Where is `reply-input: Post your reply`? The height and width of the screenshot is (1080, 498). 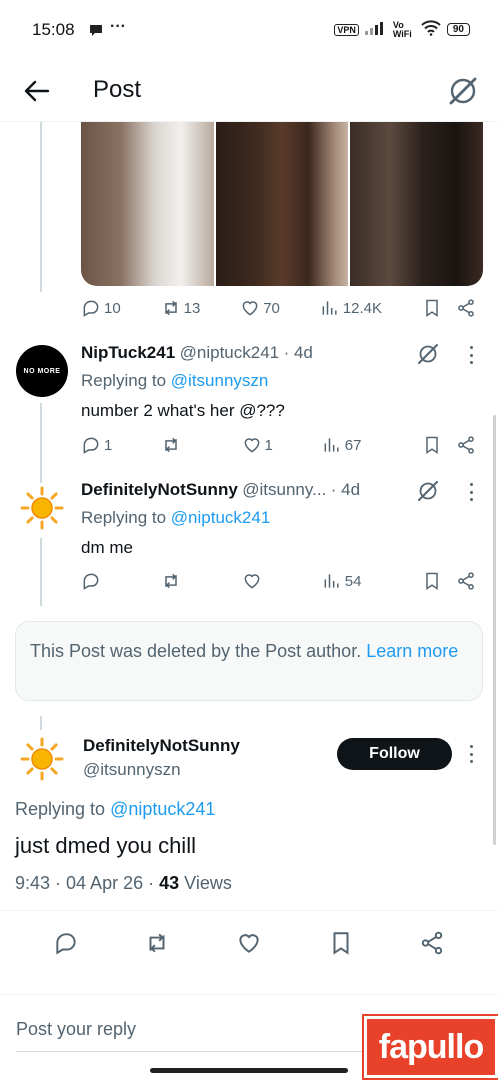
reply-input: Post your reply is located at coordinates (76, 1029).